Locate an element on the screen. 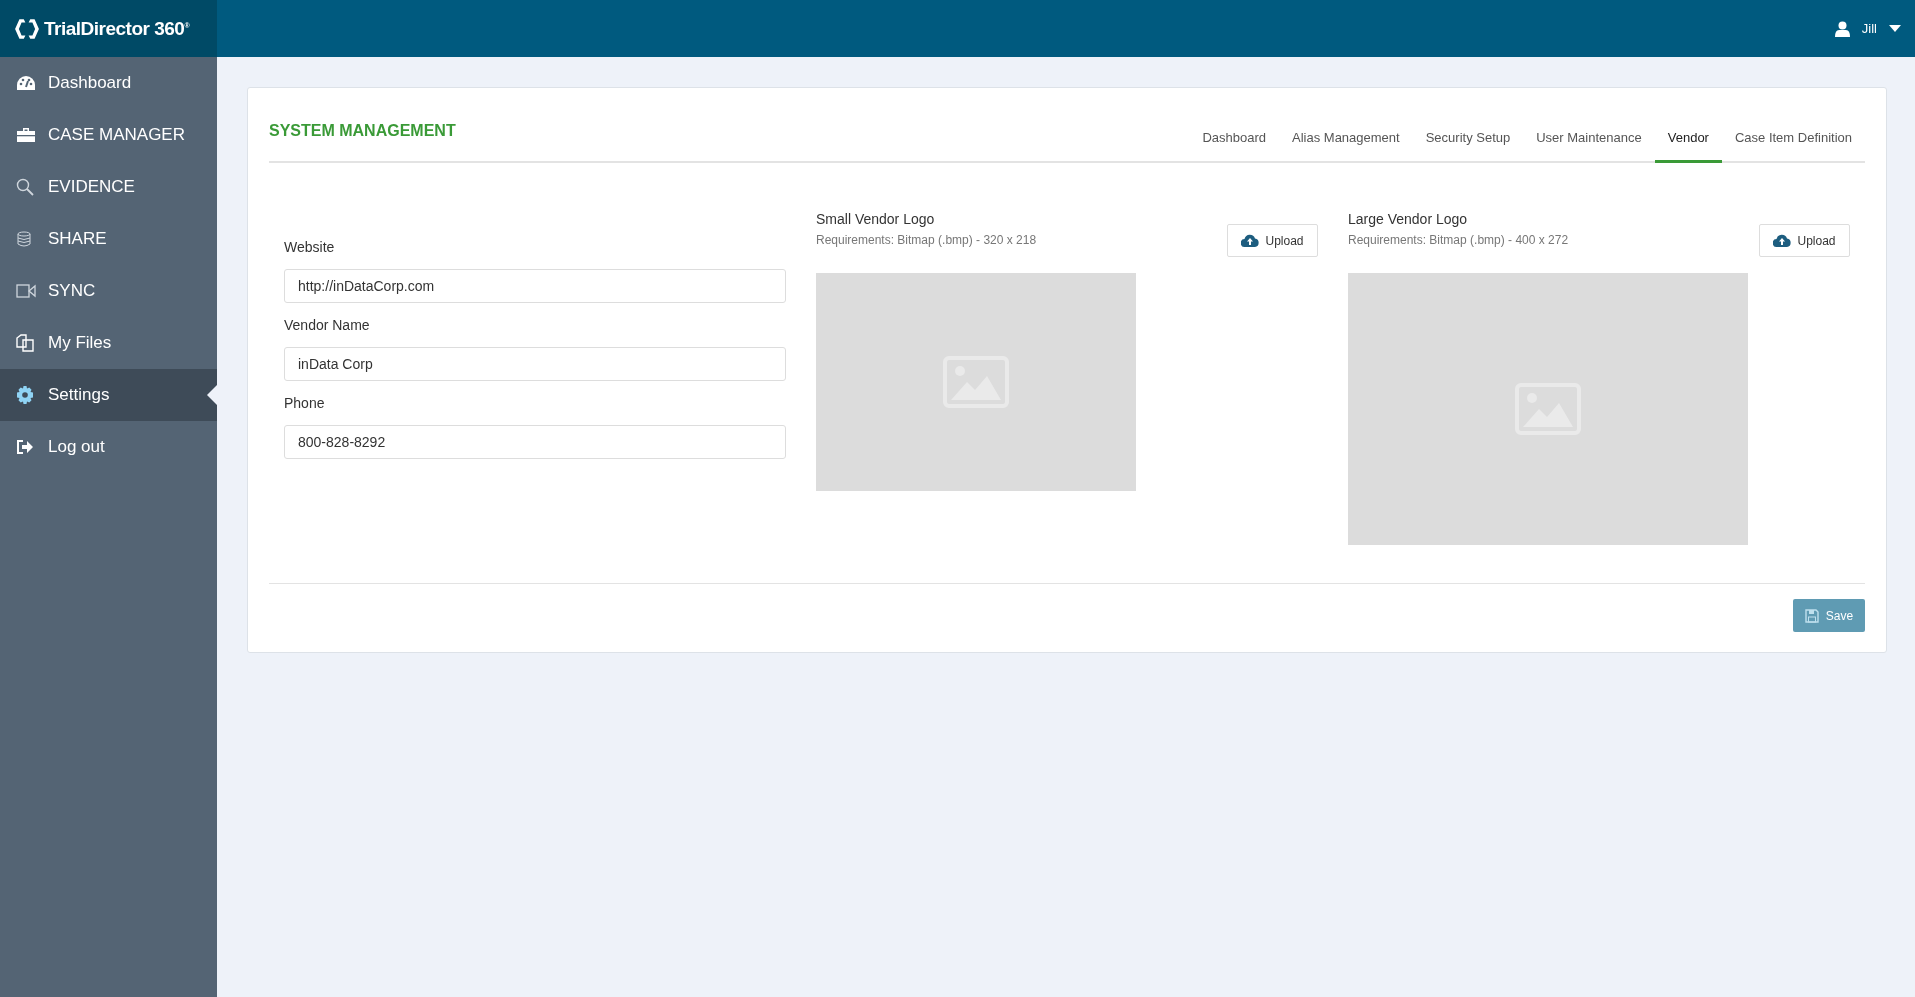  briefcase-icon is located at coordinates (26, 135).